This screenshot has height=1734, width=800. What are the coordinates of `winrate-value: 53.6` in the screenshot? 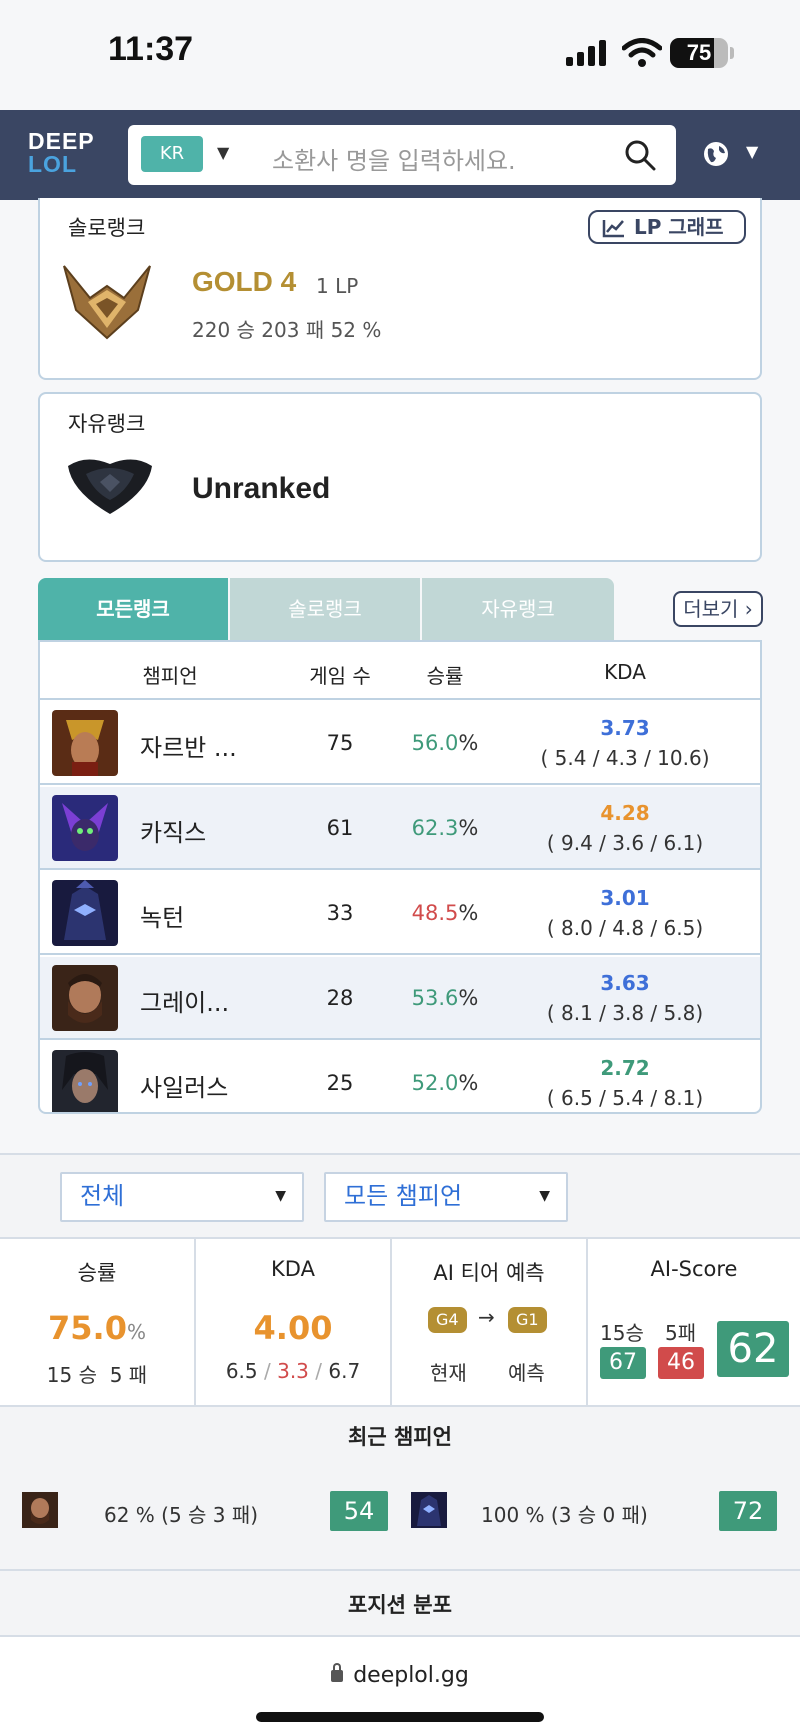 It's located at (435, 998).